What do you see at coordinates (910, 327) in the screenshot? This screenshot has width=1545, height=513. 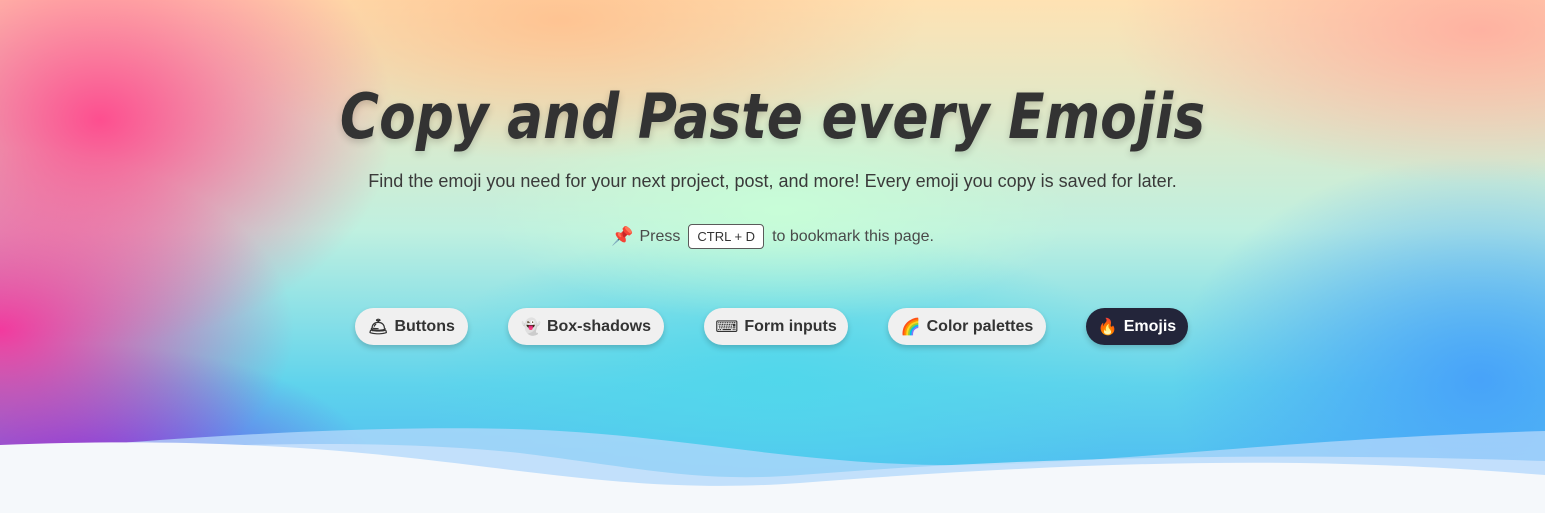 I see `rainbow-icon: 🌈` at bounding box center [910, 327].